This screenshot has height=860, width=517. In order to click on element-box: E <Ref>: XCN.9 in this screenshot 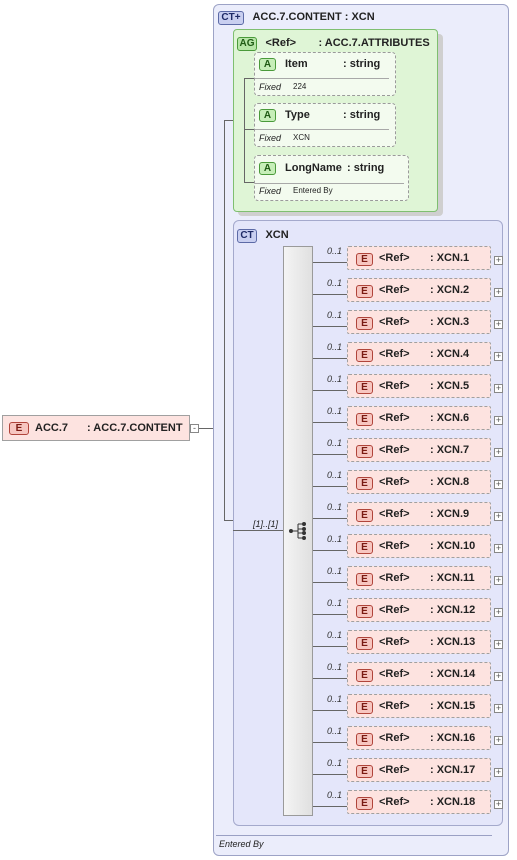, I will do `click(419, 514)`.